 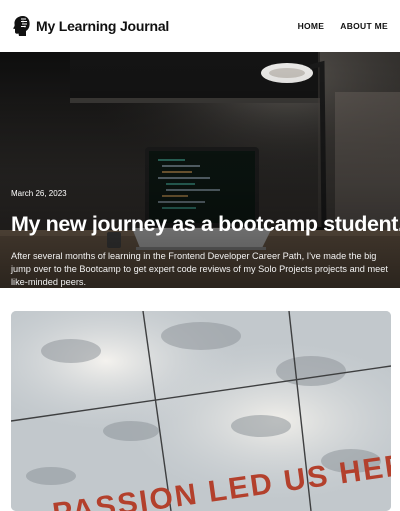 I want to click on post-date: March 26, 2023, so click(x=39, y=193).